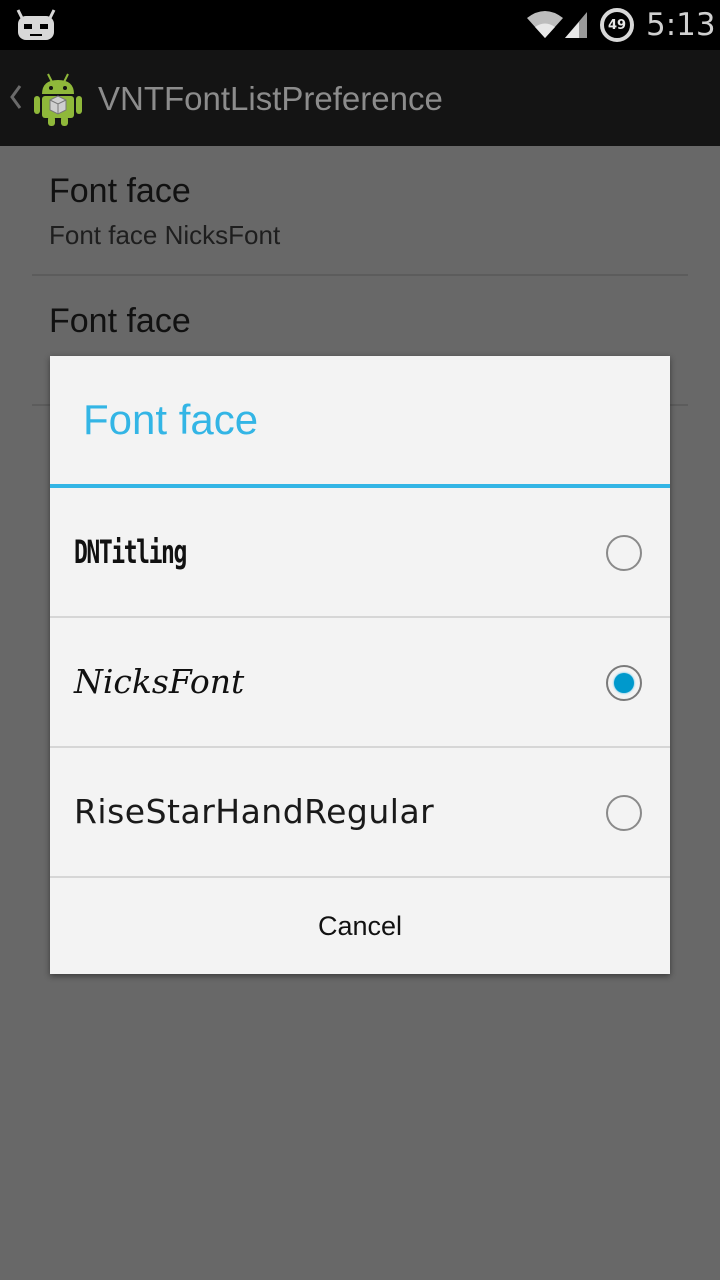 The image size is (720, 1280). I want to click on dialog-title: Font face, so click(171, 419).